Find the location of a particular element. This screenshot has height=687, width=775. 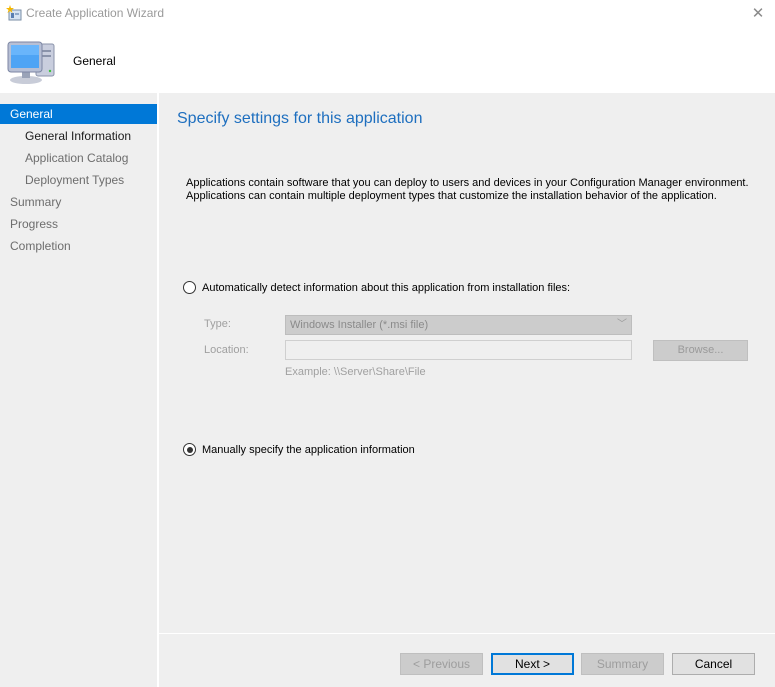

close-button: ✕ is located at coordinates (758, 14).